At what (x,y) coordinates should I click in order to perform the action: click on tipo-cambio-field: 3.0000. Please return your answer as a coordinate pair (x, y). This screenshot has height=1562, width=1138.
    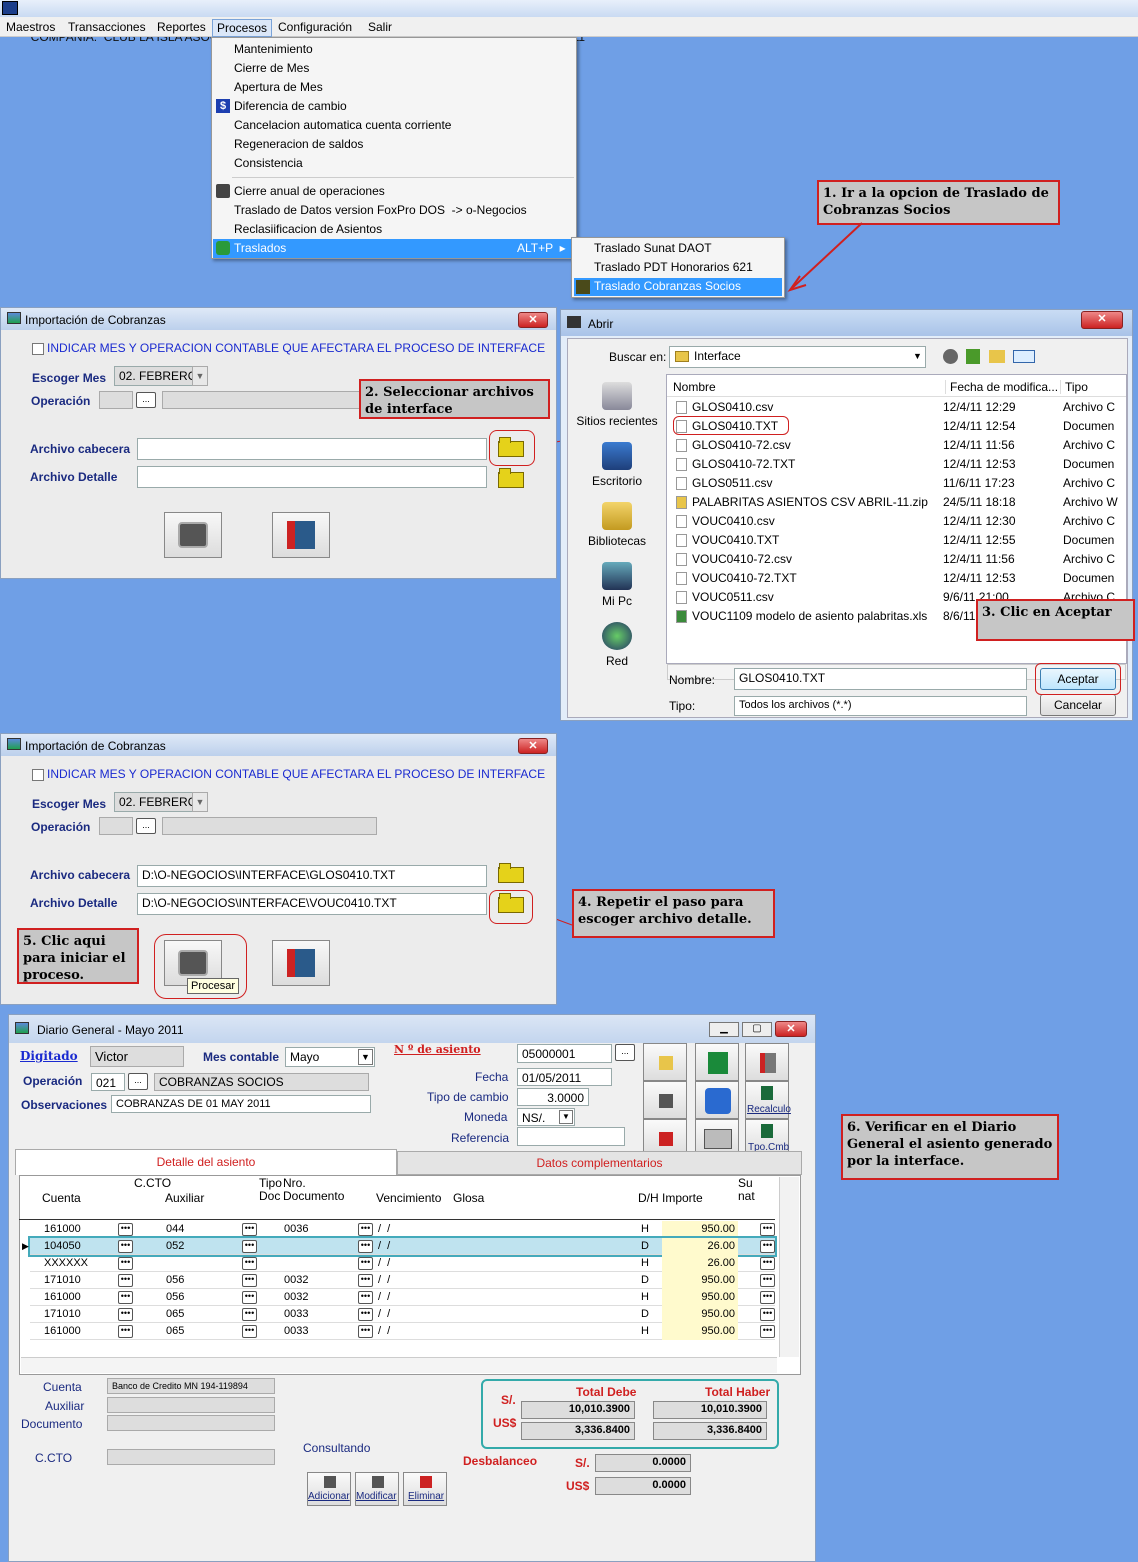
    Looking at the image, I should click on (553, 1097).